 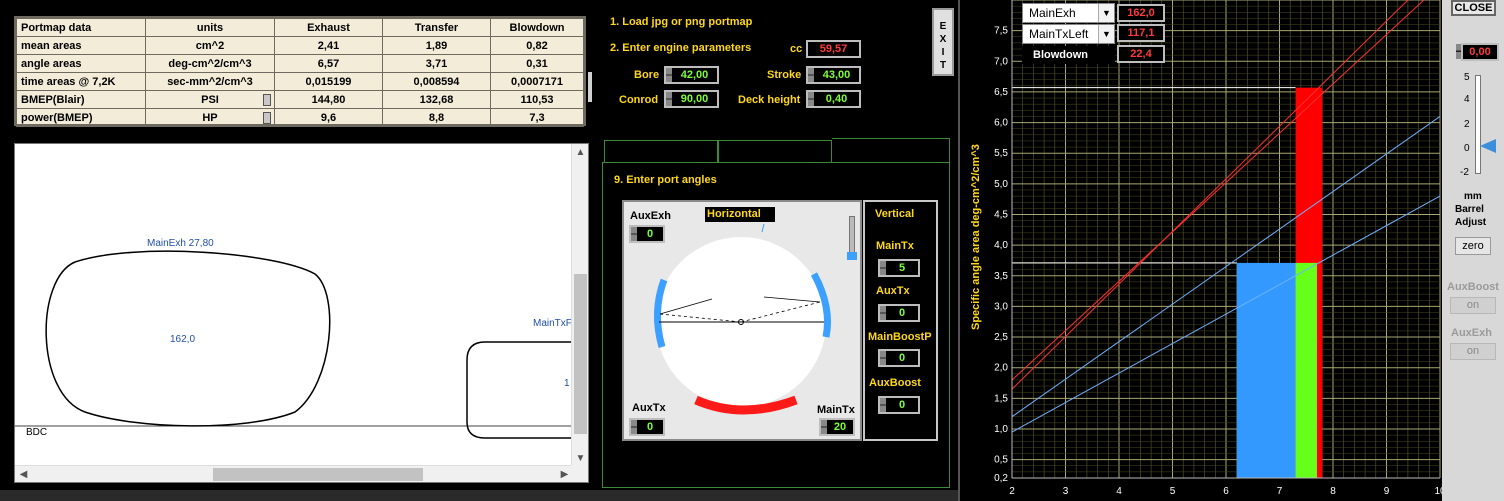 What do you see at coordinates (480, 495) in the screenshot?
I see `status-strip` at bounding box center [480, 495].